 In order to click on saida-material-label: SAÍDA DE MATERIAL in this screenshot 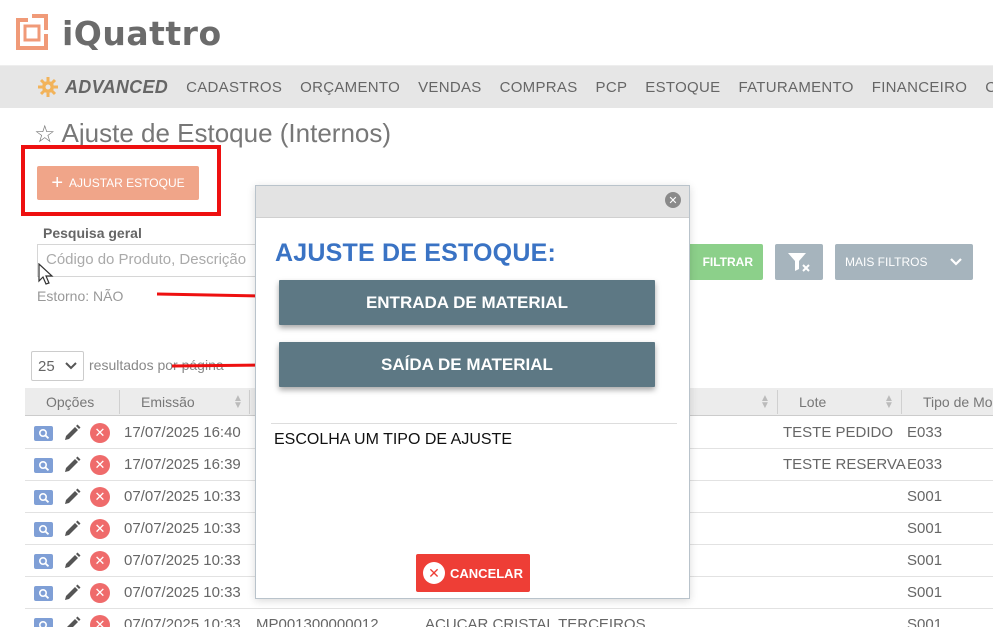, I will do `click(467, 364)`.